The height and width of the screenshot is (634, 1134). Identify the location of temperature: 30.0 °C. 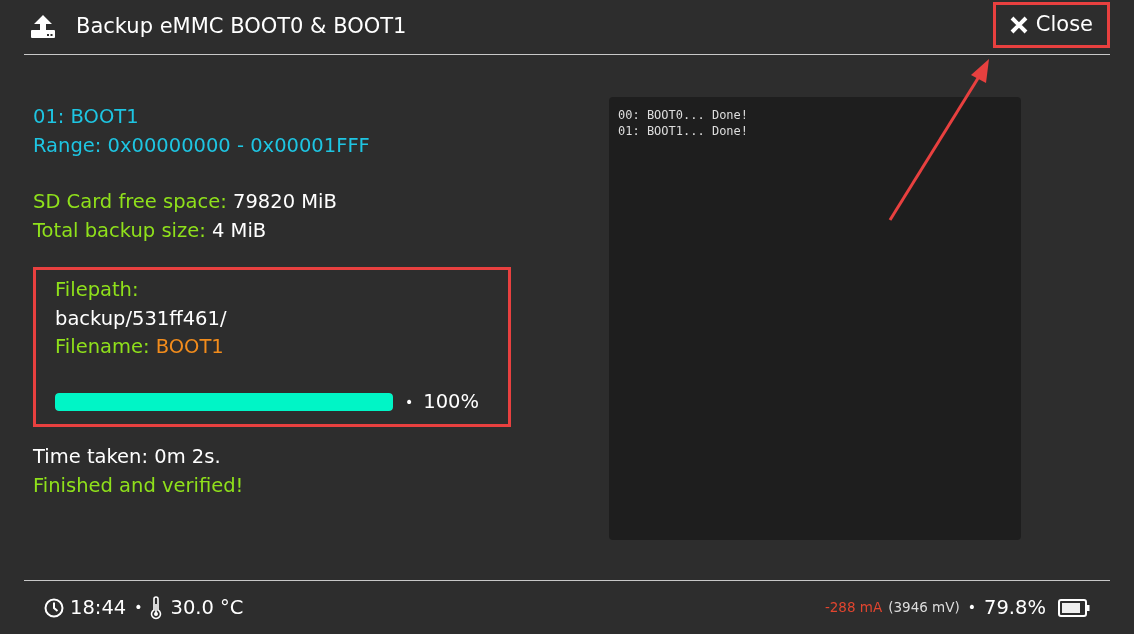
(207, 607).